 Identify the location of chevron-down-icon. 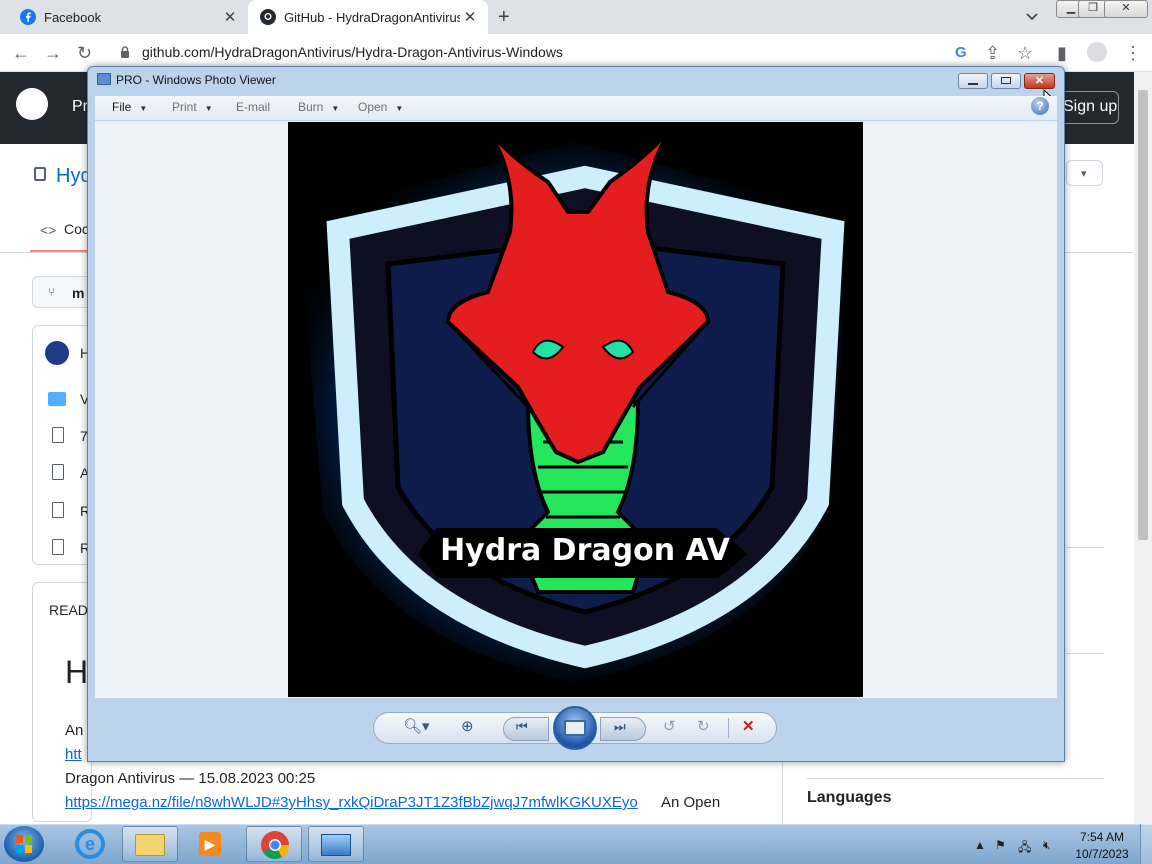
(1032, 16).